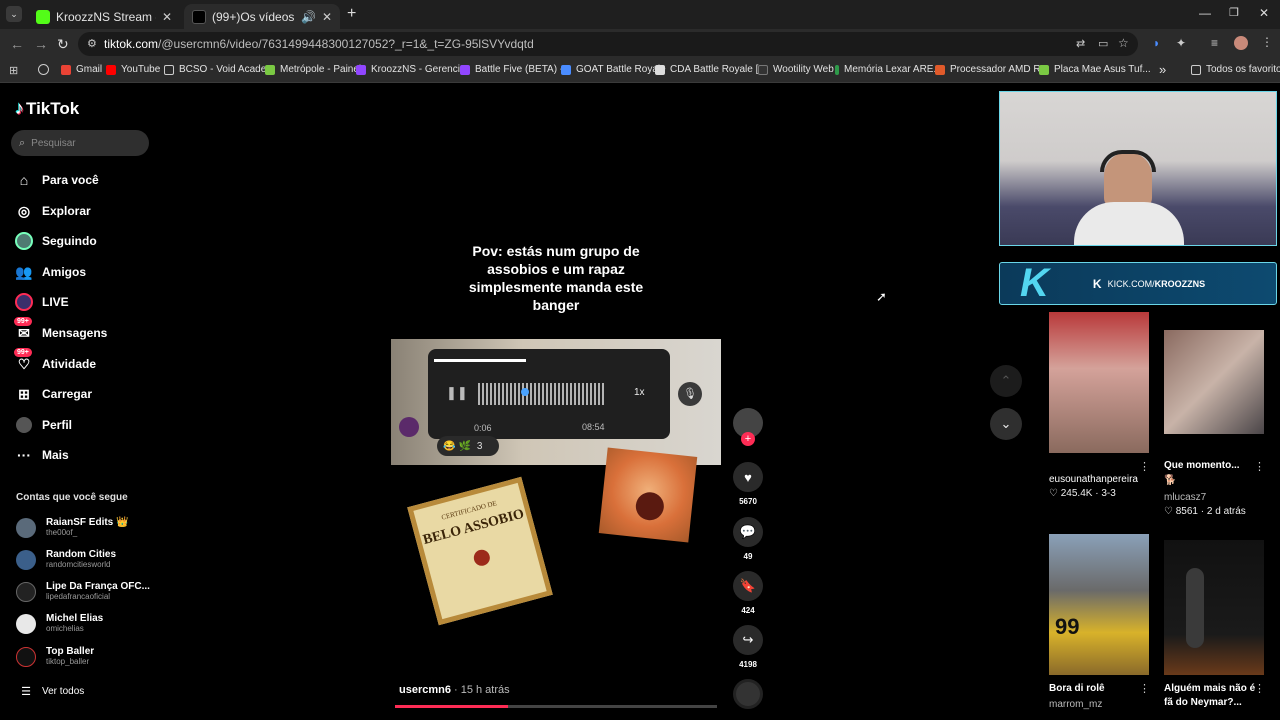  What do you see at coordinates (796, 69) in the screenshot?
I see `bookmark-item: Wootility Web` at bounding box center [796, 69].